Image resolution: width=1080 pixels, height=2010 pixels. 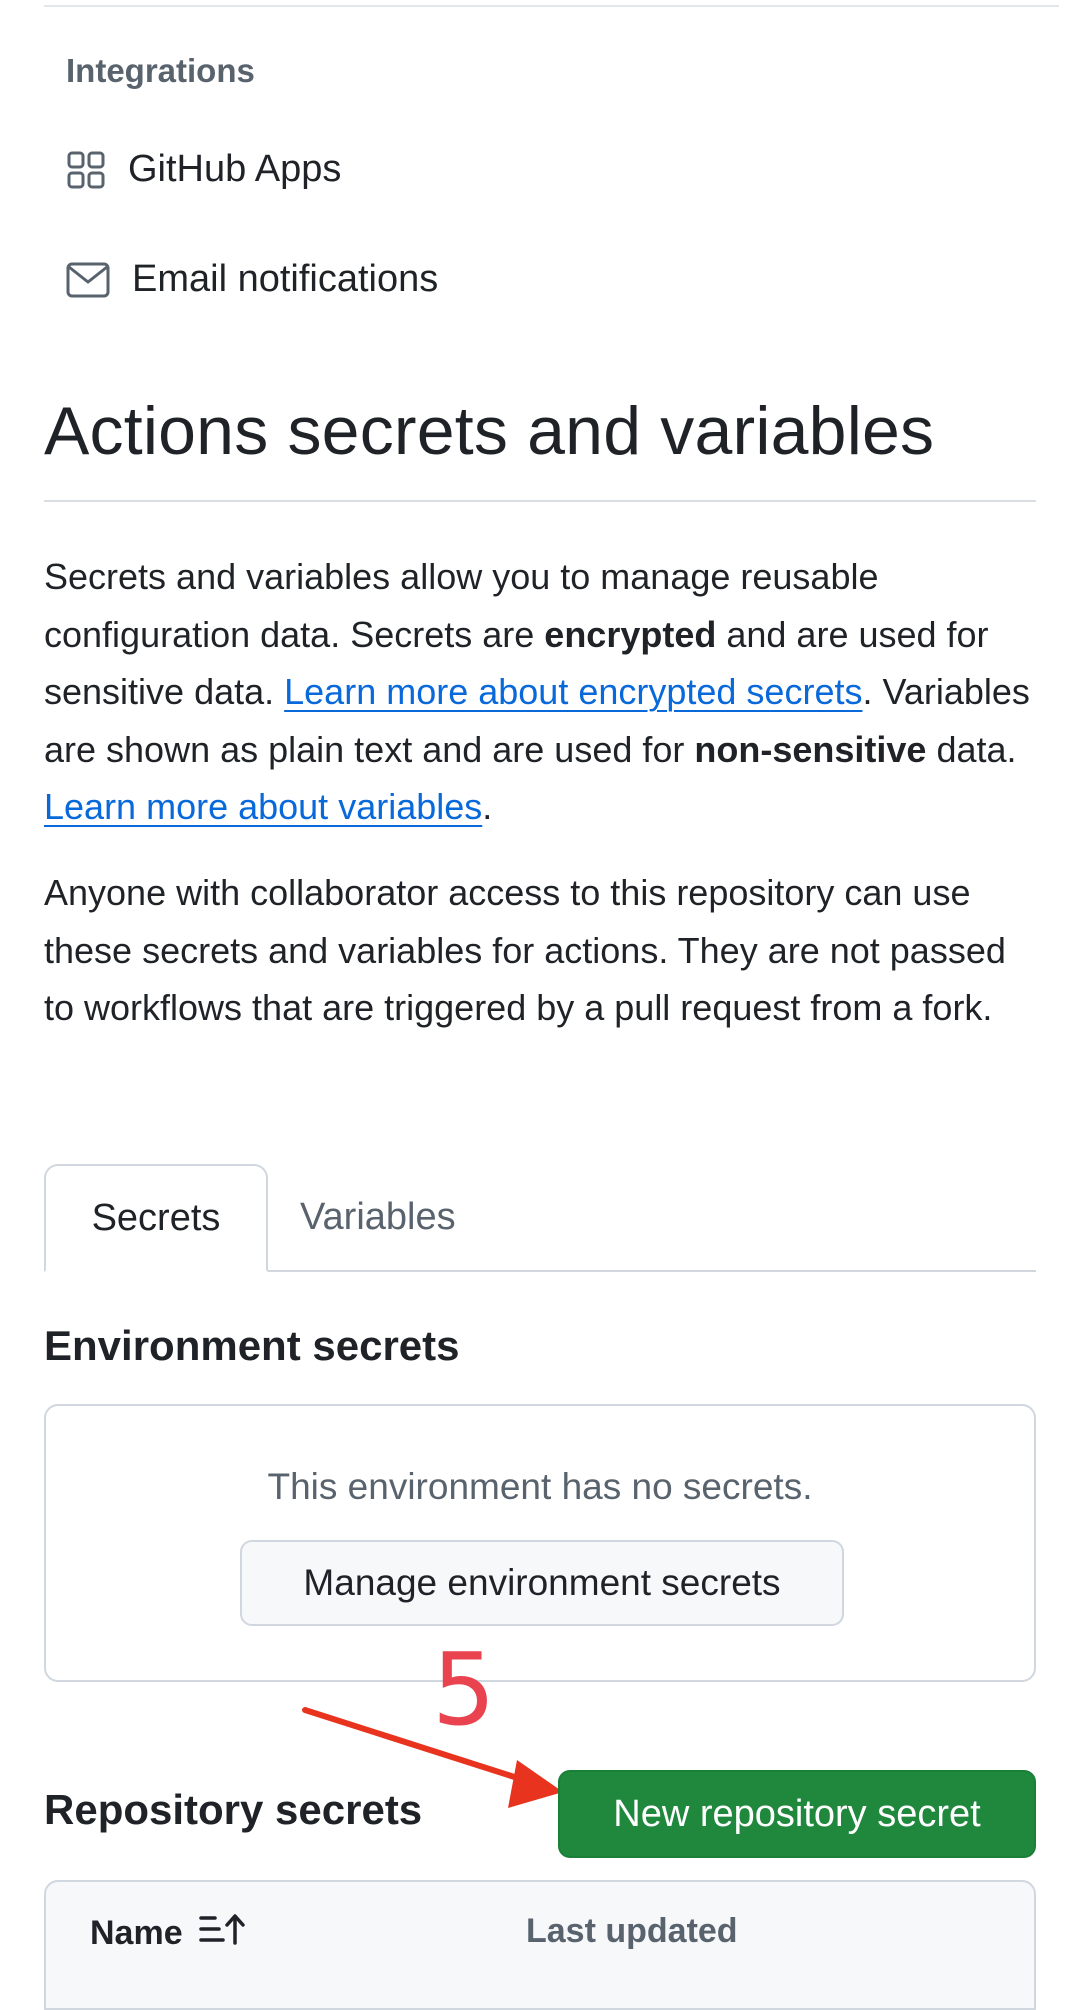 I want to click on intro-text: data., so click(x=971, y=749).